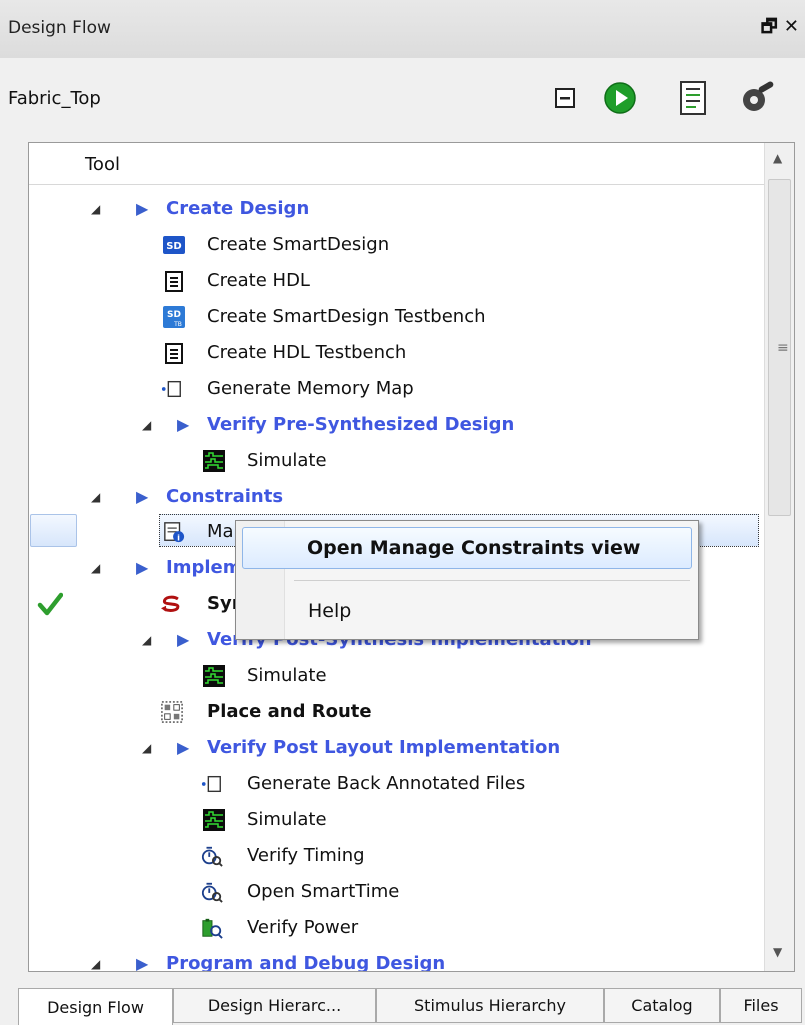 Image resolution: width=805 pixels, height=1025 pixels. I want to click on top-design-label: Fabric_Top, so click(54, 98).